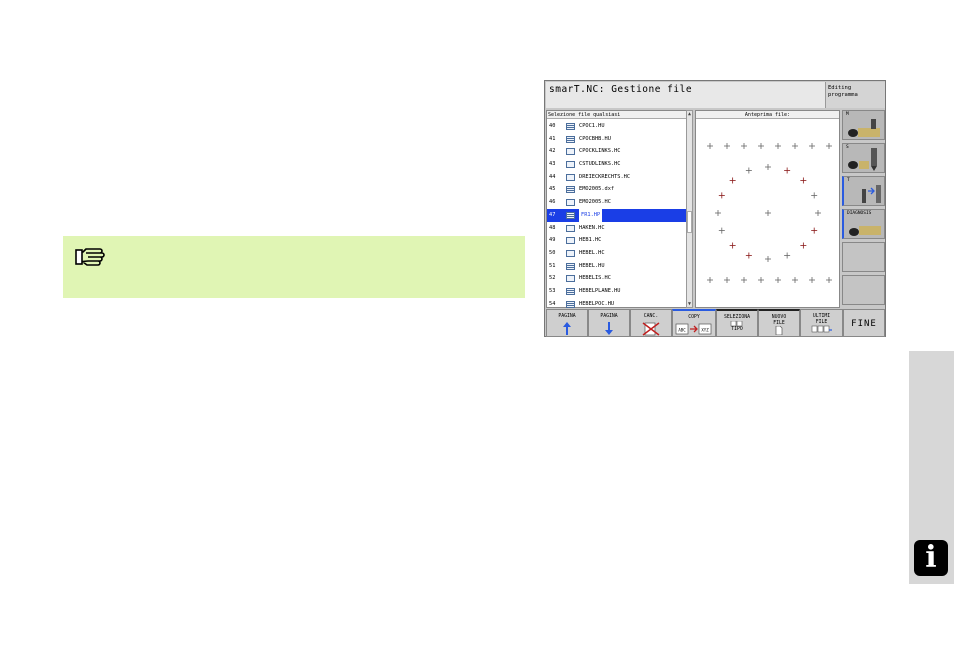  What do you see at coordinates (617, 278) in the screenshot?
I see `file-row: 52 HEBELIS.HC` at bounding box center [617, 278].